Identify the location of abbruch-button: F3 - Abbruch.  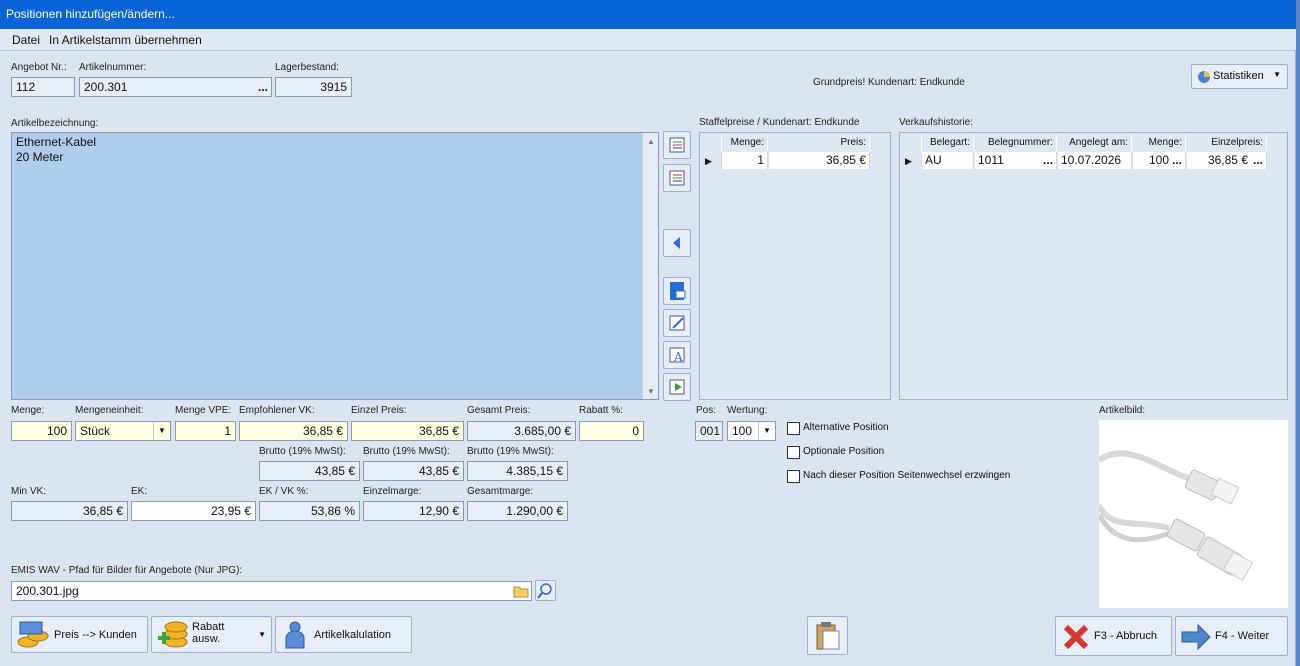
(1113, 636).